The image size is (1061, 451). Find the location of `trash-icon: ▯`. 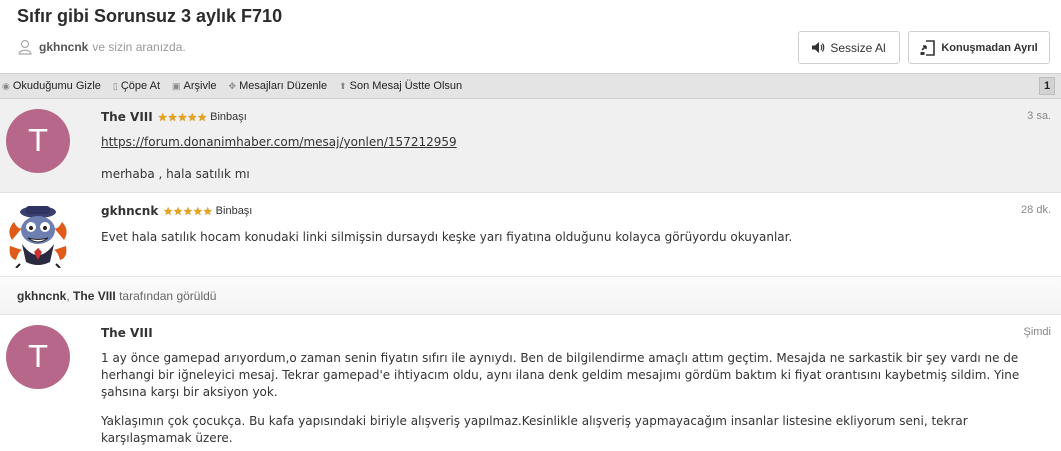

trash-icon: ▯ is located at coordinates (115, 85).